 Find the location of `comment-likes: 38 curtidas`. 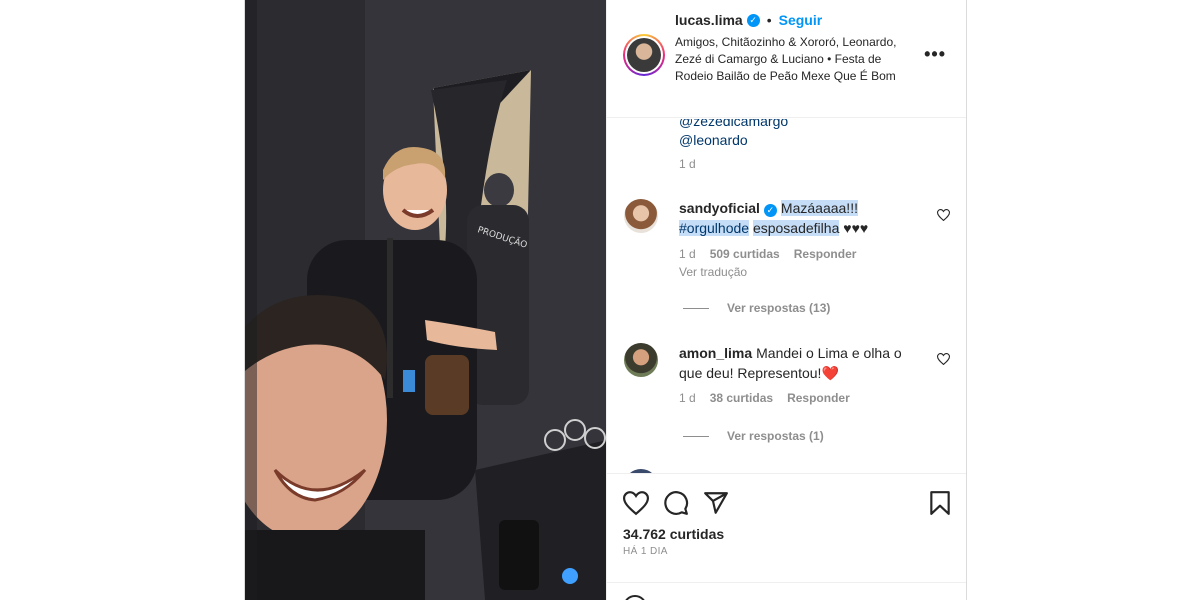

comment-likes: 38 curtidas is located at coordinates (741, 398).